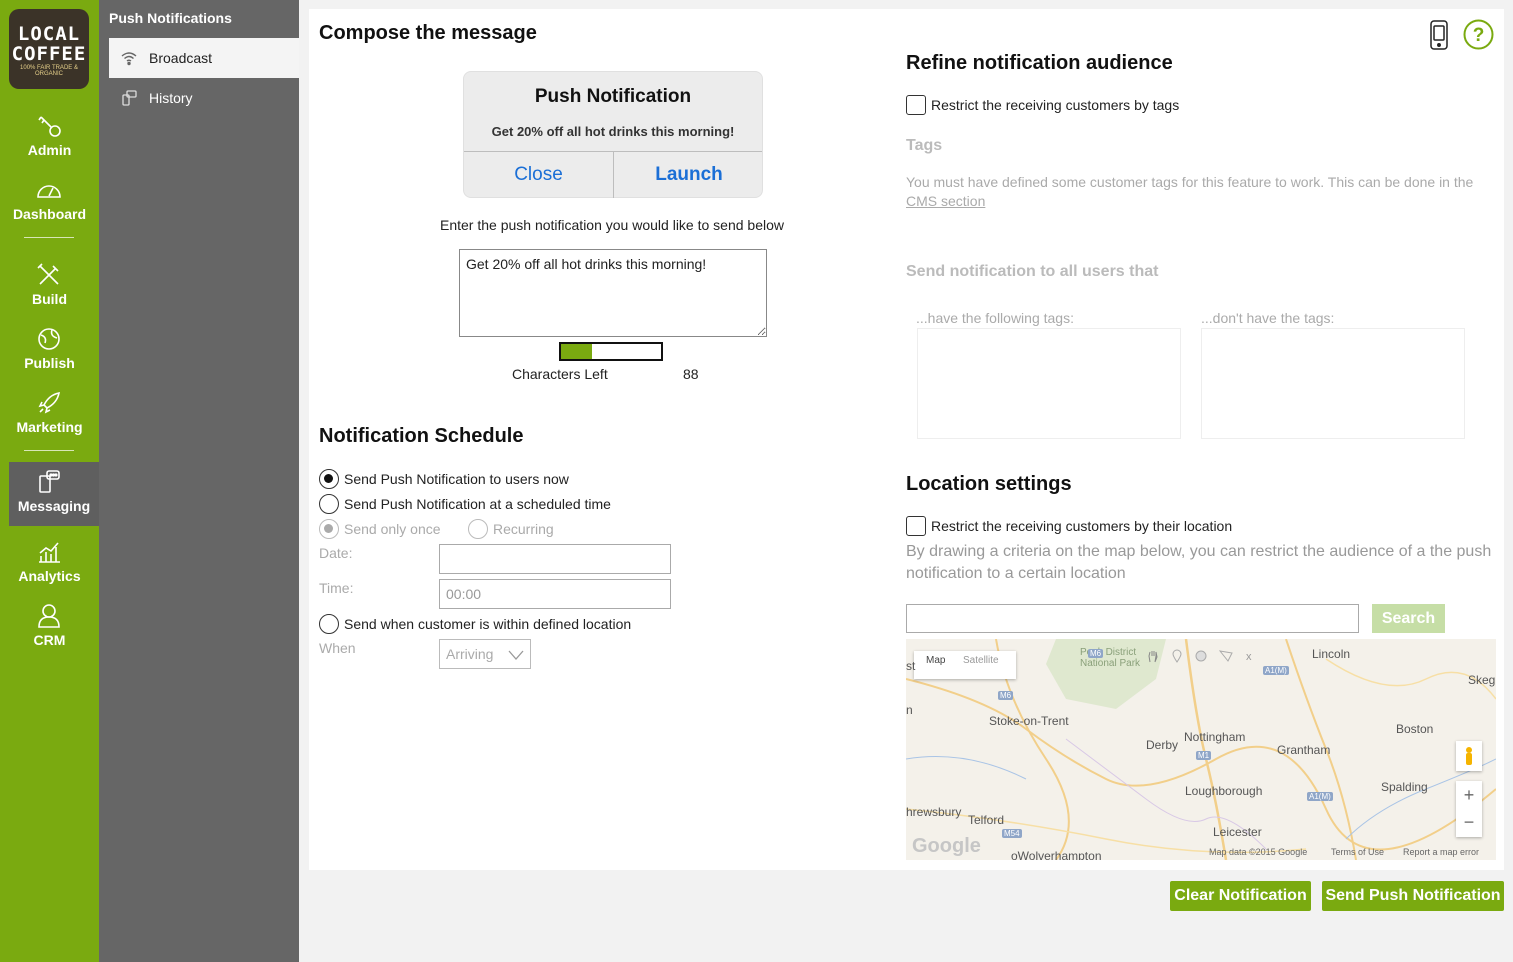  I want to click on chevron-down-icon, so click(516, 655).